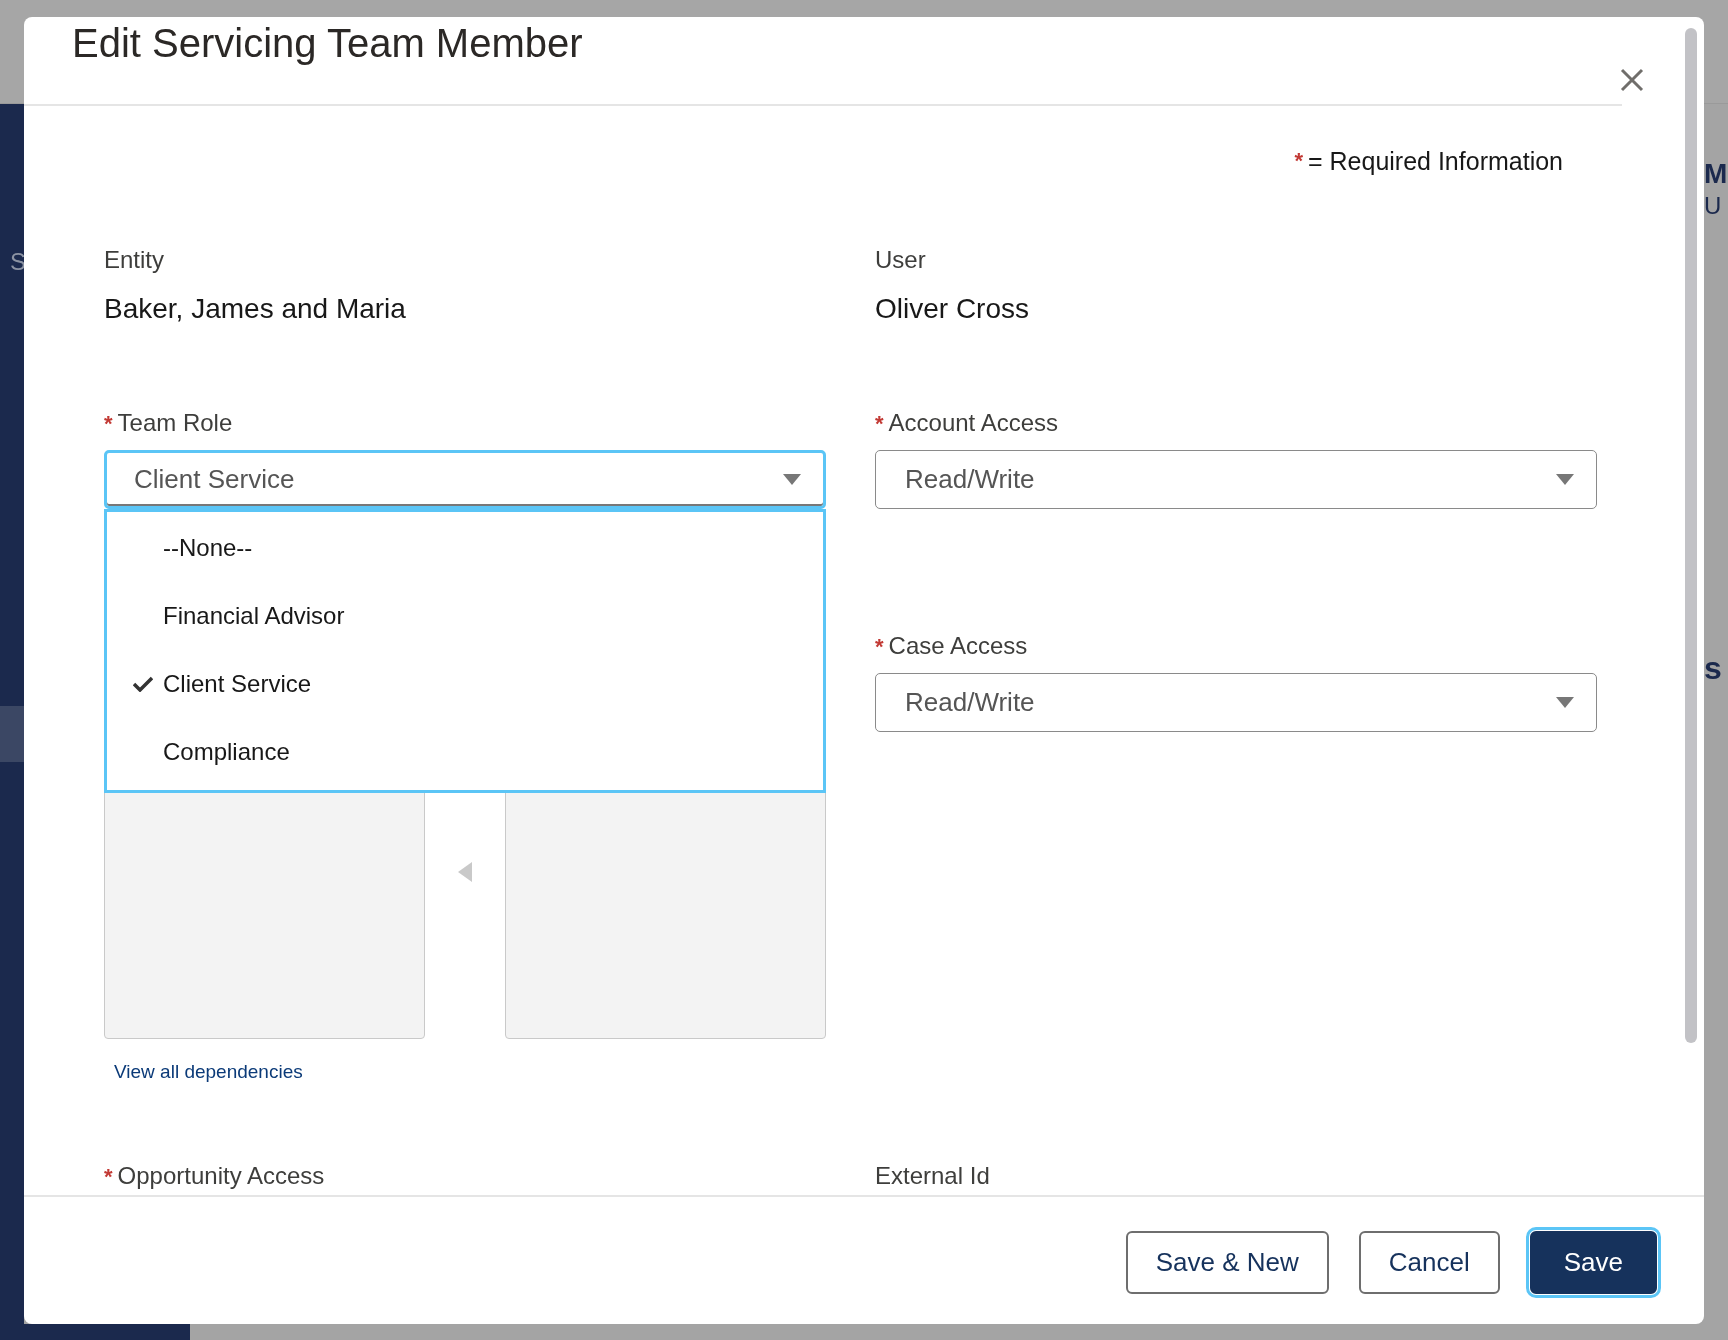  Describe the element at coordinates (221, 1176) in the screenshot. I see `field-label: Opportunity Access` at that location.